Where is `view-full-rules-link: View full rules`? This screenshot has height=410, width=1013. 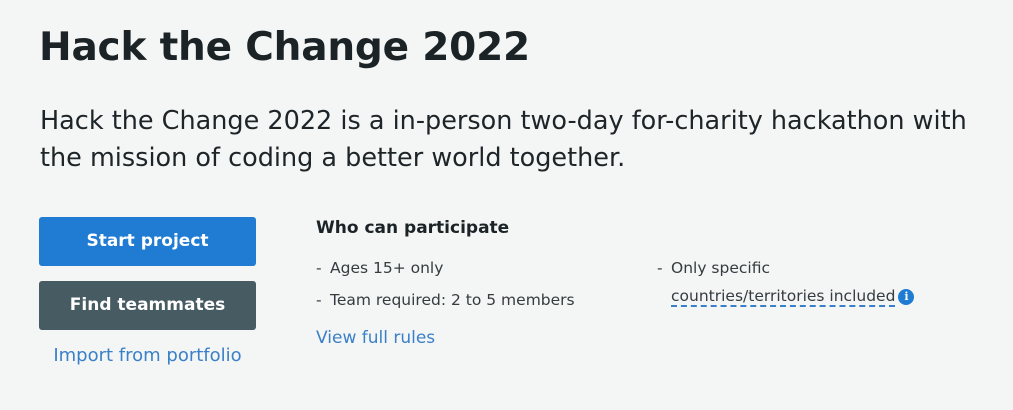
view-full-rules-link: View full rules is located at coordinates (375, 338).